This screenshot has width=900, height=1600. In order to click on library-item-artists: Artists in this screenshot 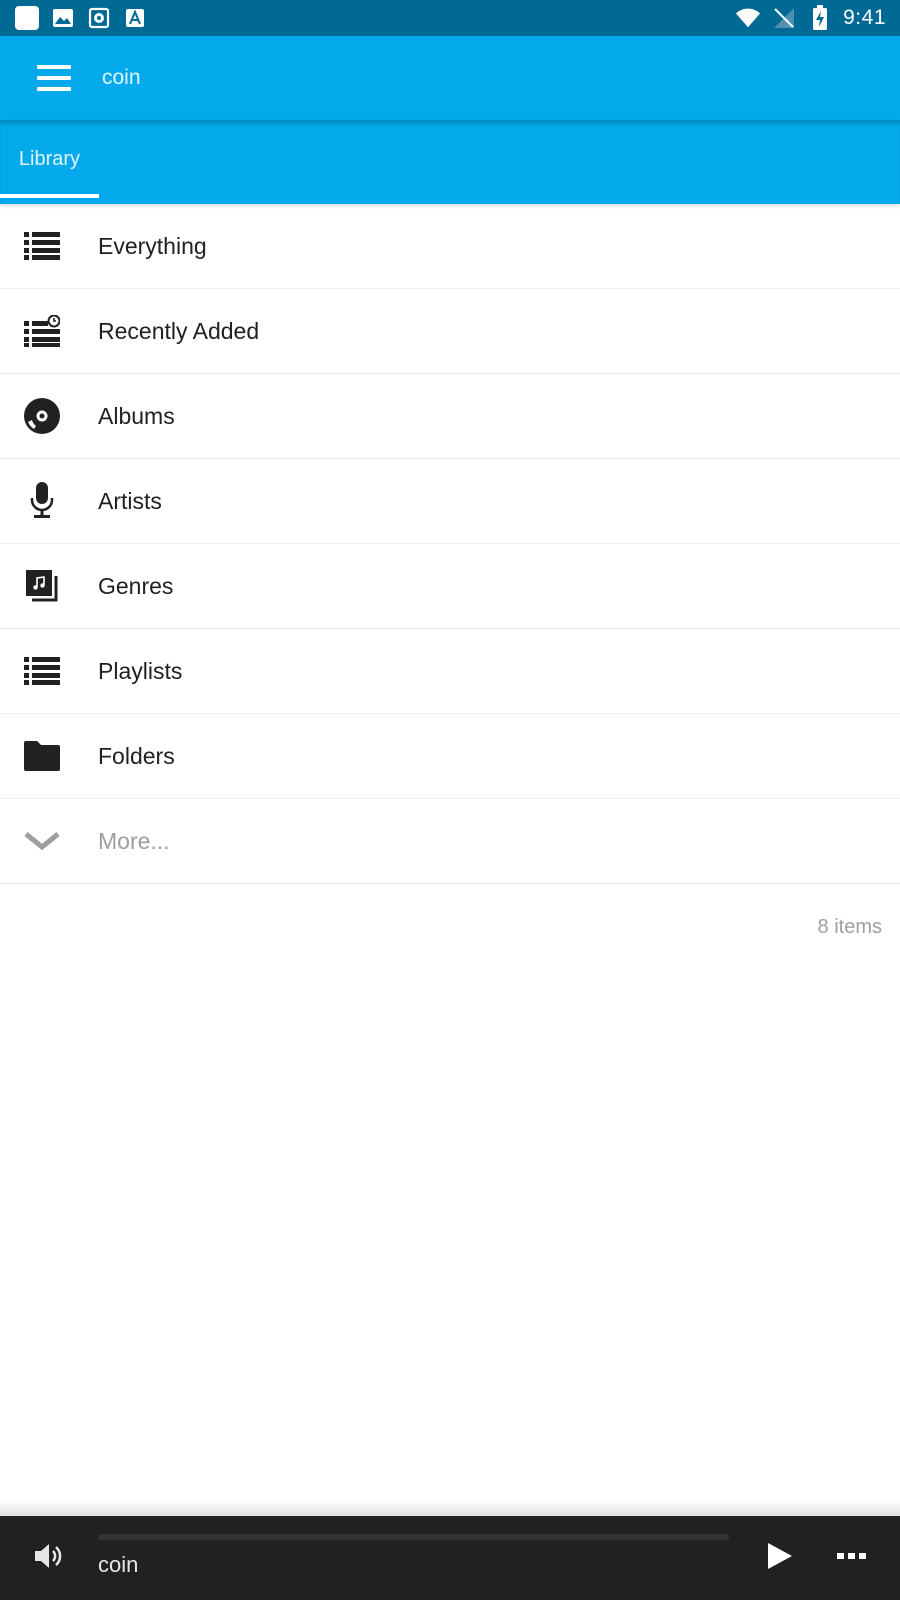, I will do `click(450, 501)`.